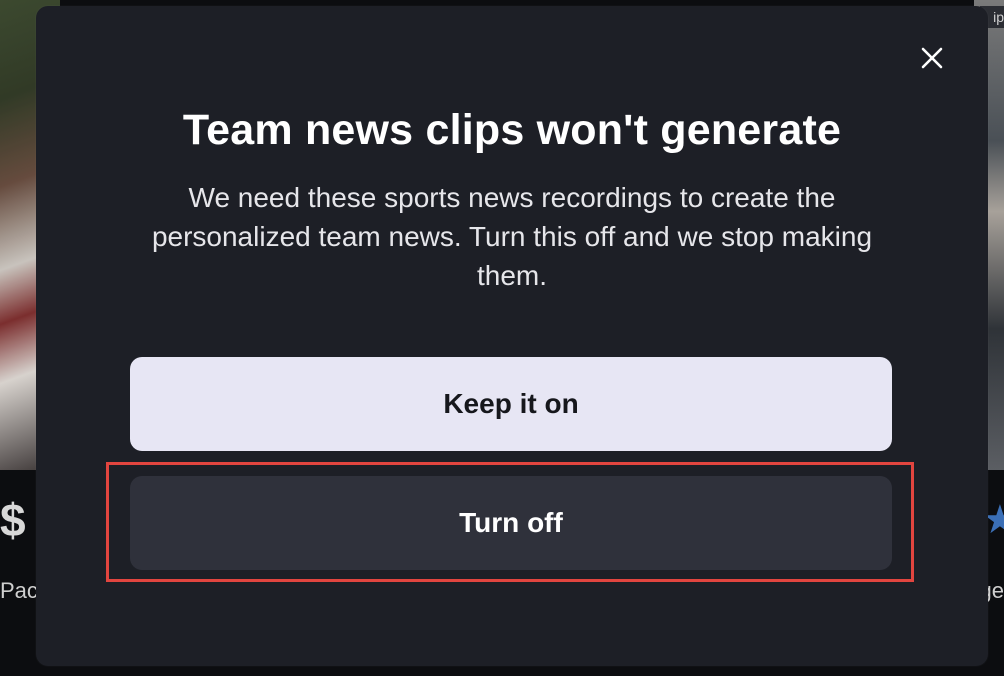 The height and width of the screenshot is (676, 1004). Describe the element at coordinates (512, 130) in the screenshot. I see `dialog-title: Team news clips won't generate` at that location.